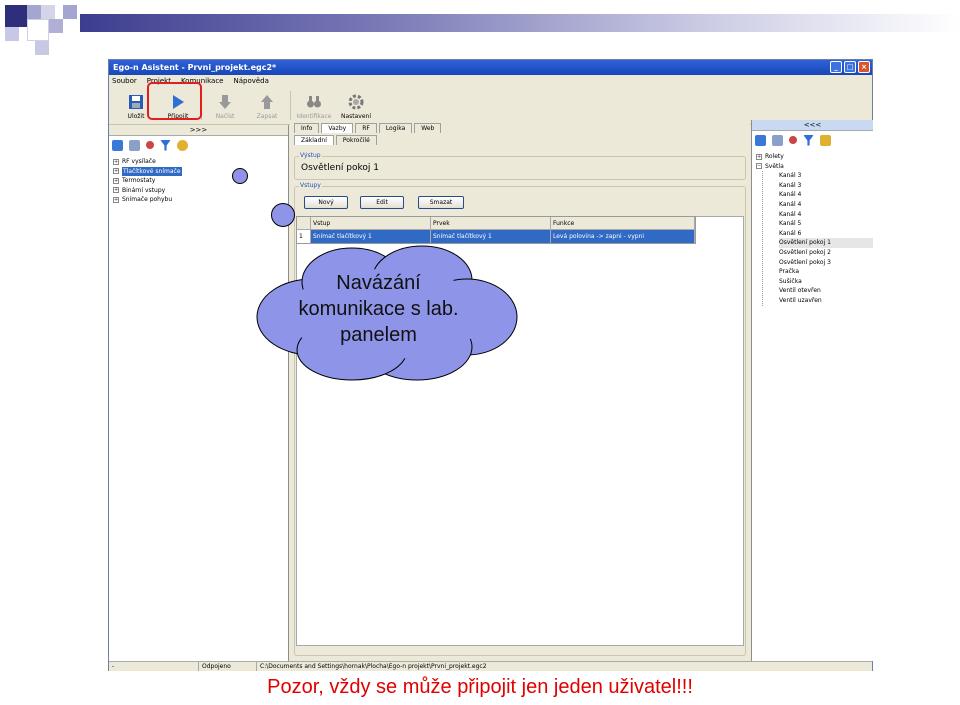  What do you see at coordinates (826, 253) in the screenshot?
I see `tree-child: Osvětlení pokoj 2` at bounding box center [826, 253].